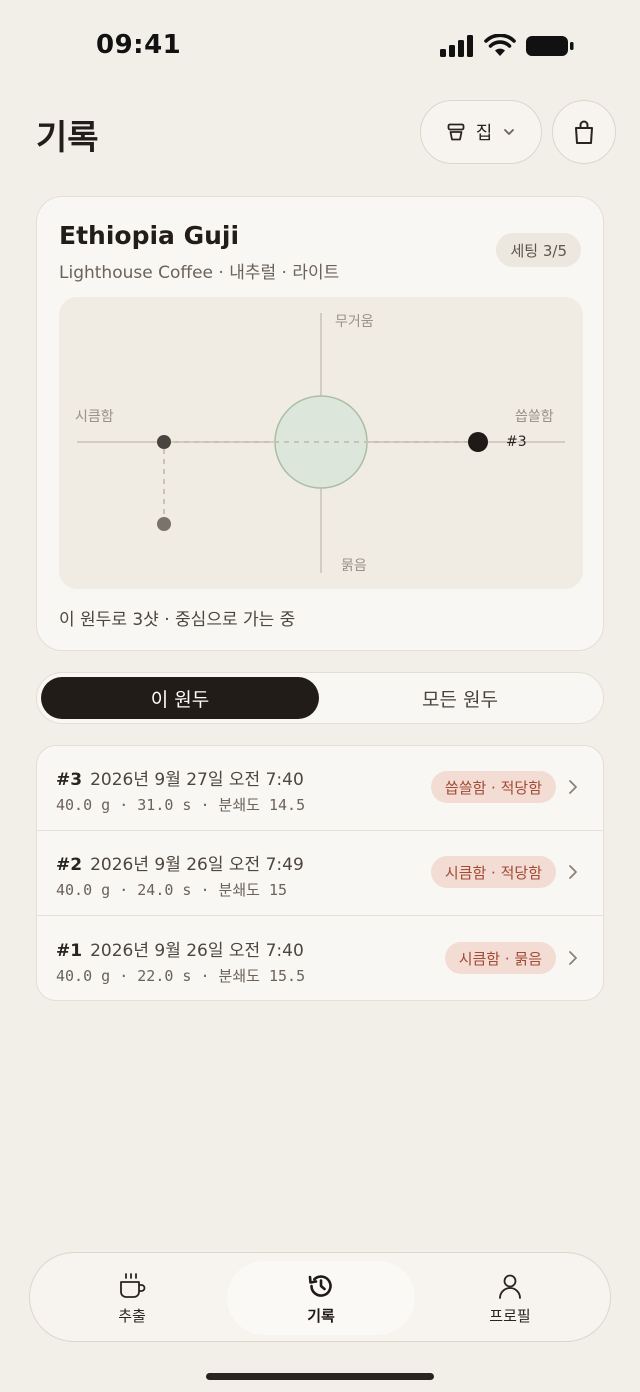 Image resolution: width=640 pixels, height=1392 pixels. Describe the element at coordinates (534, 417) in the screenshot. I see `axis-label-right: 씁쓸함` at that location.